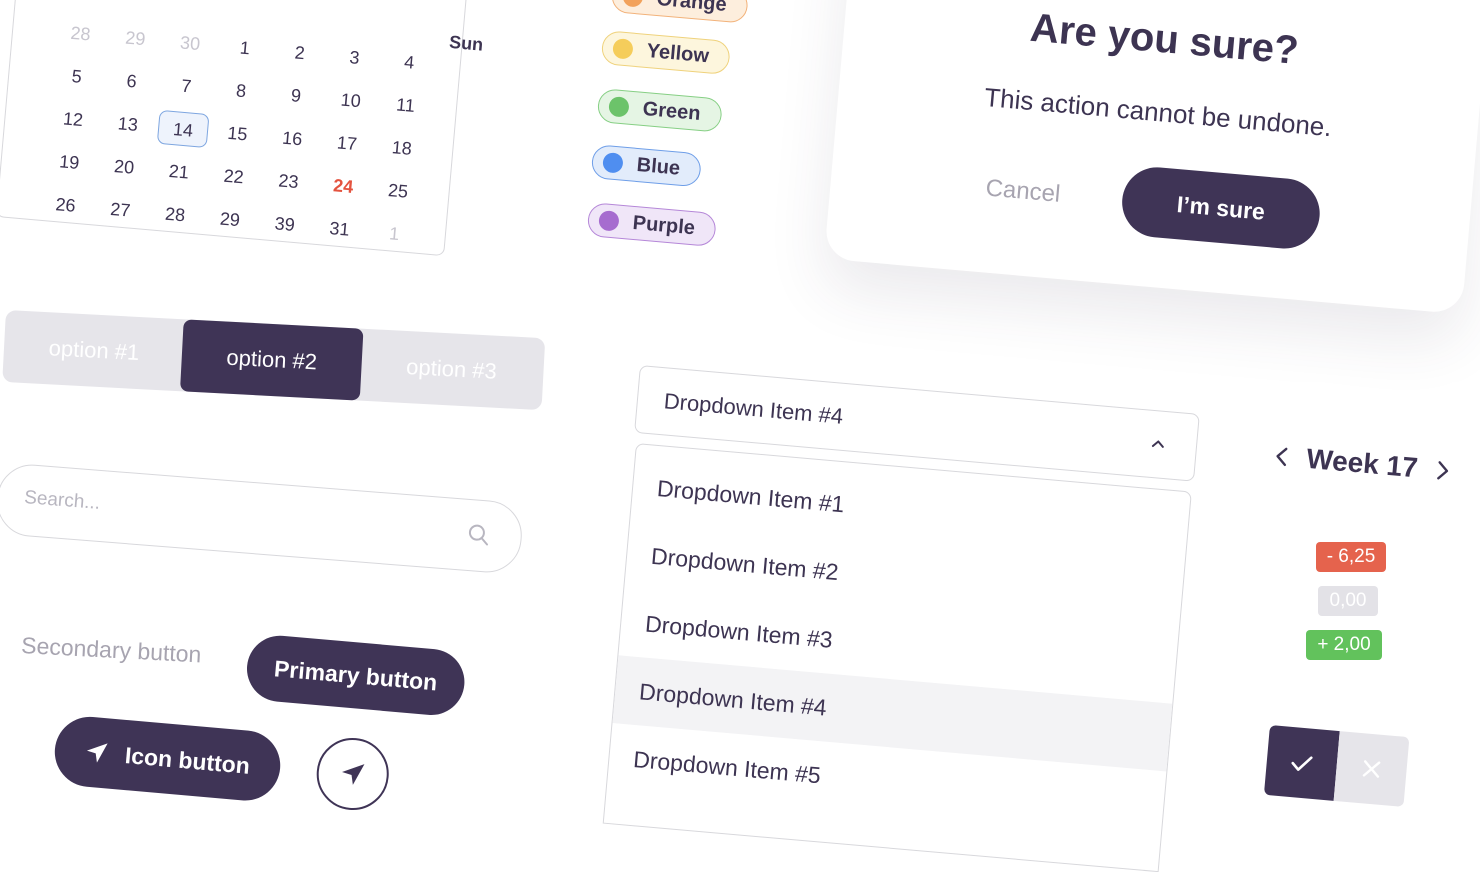 The image size is (1480, 872). What do you see at coordinates (120, 209) in the screenshot?
I see `calendar-day: 27` at bounding box center [120, 209].